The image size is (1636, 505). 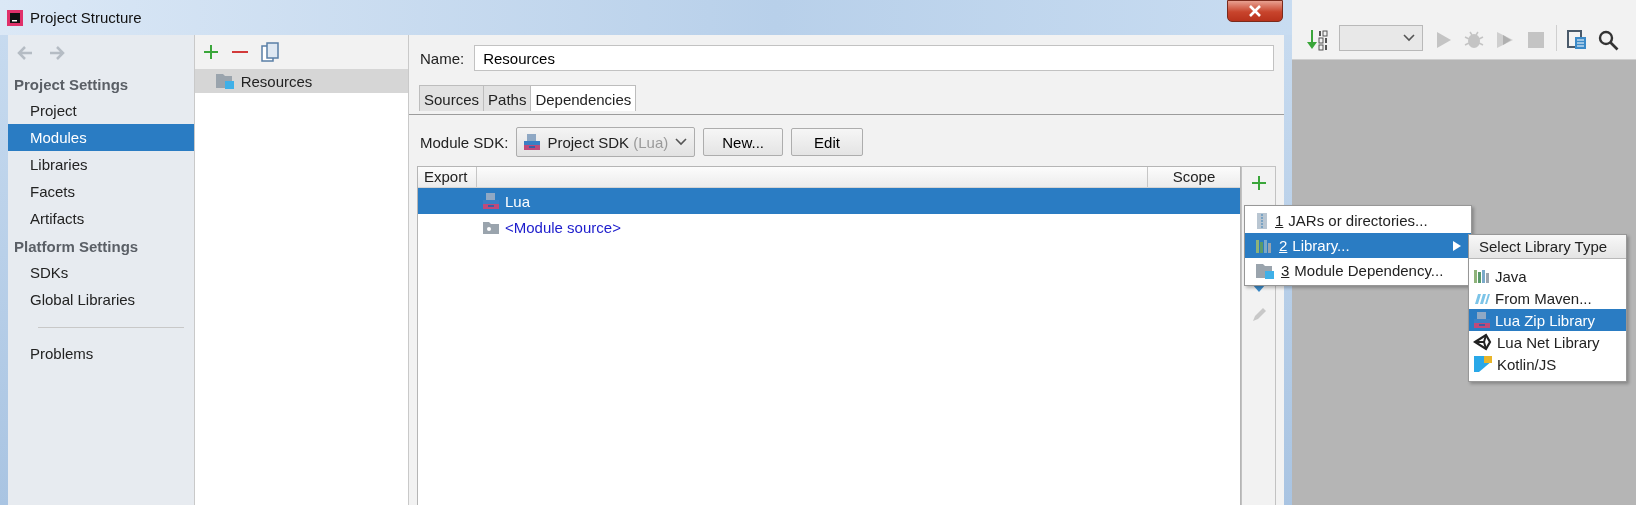 What do you see at coordinates (71, 85) in the screenshot?
I see `section-heading: Project Settings` at bounding box center [71, 85].